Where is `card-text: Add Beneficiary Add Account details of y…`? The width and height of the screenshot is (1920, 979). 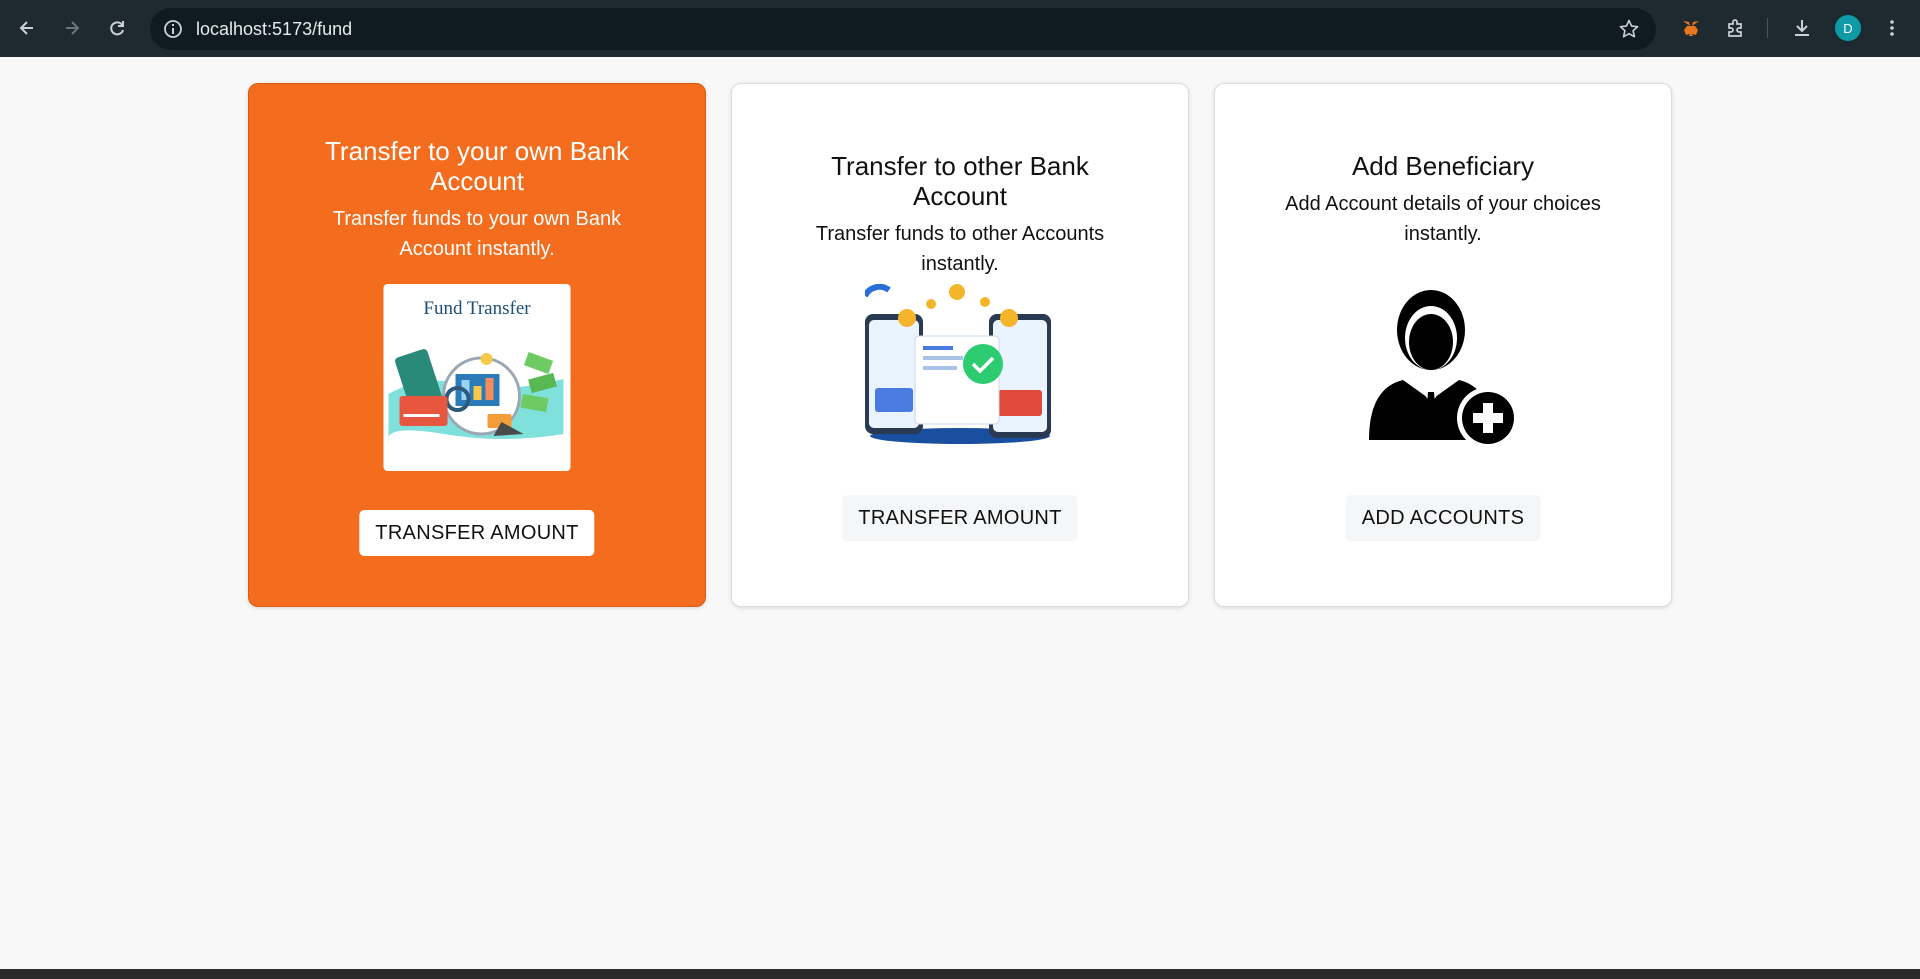 card-text: Add Beneficiary Add Account details of y… is located at coordinates (1443, 200).